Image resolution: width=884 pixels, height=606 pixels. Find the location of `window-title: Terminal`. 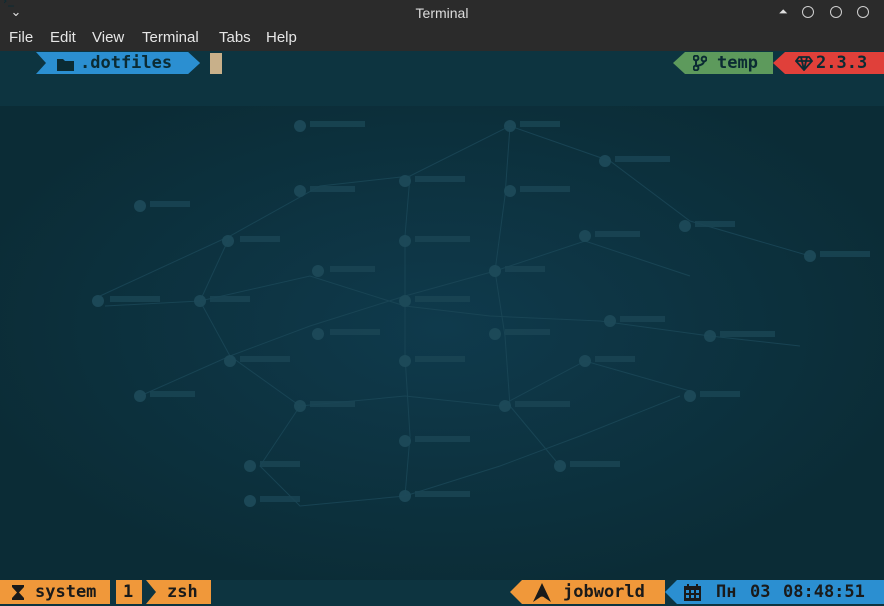

window-title: Terminal is located at coordinates (442, 13).